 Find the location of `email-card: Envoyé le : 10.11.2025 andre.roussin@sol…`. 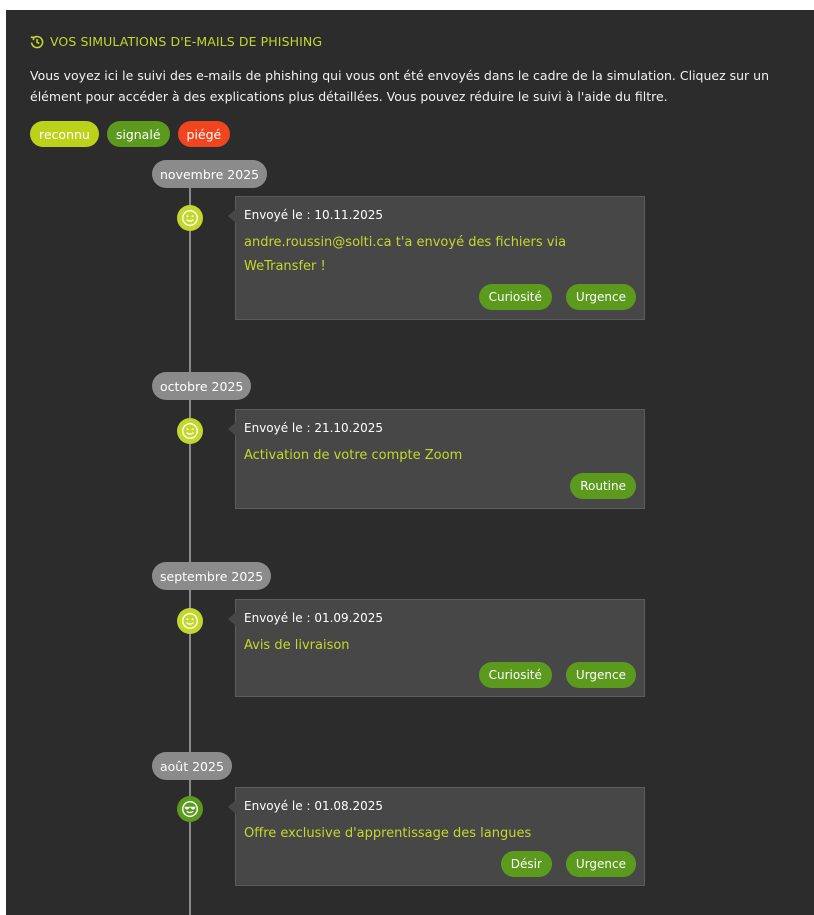

email-card: Envoyé le : 10.11.2025 andre.roussin@sol… is located at coordinates (436, 258).